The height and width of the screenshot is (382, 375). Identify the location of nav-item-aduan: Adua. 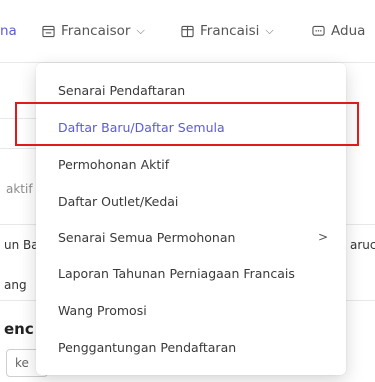
(338, 31).